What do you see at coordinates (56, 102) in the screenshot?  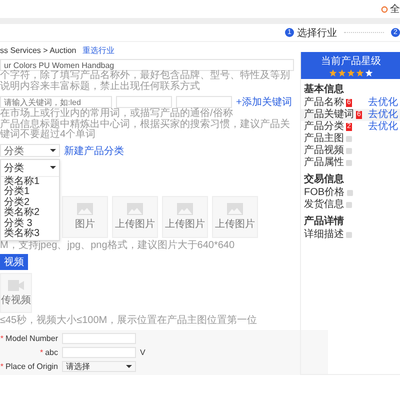 I see `keyword-field: 请输入关键词，如:led` at bounding box center [56, 102].